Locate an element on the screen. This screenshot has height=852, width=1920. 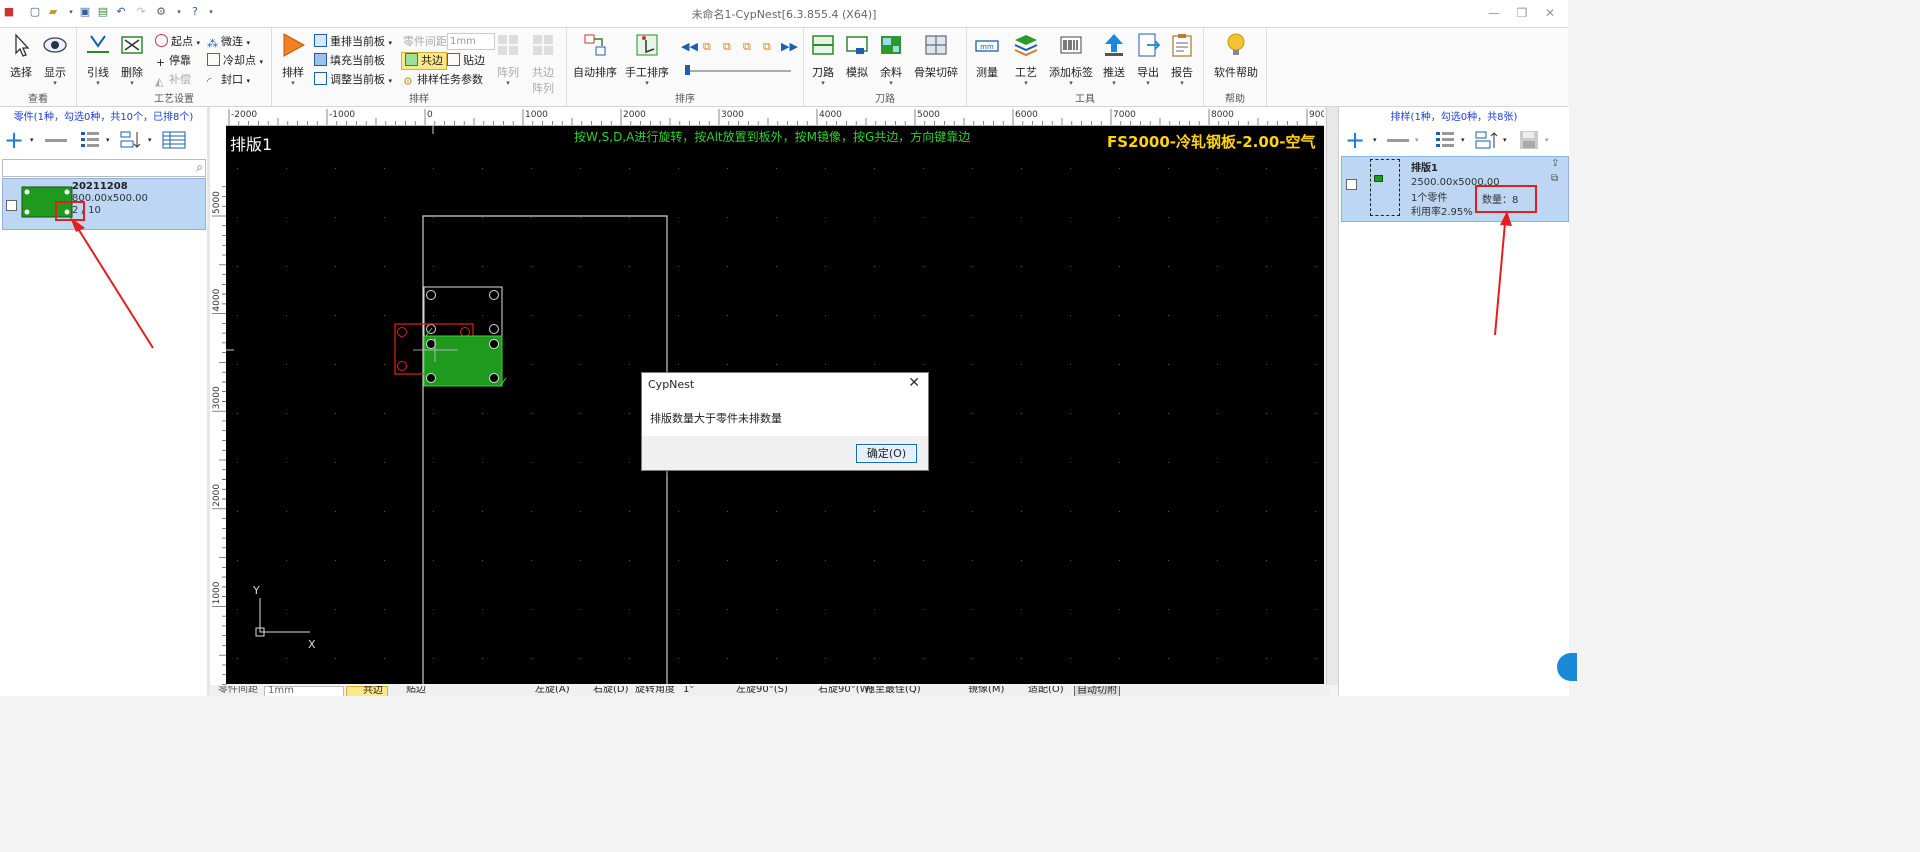
compensate-button: ◭ 补偿 is located at coordinates (173, 80).